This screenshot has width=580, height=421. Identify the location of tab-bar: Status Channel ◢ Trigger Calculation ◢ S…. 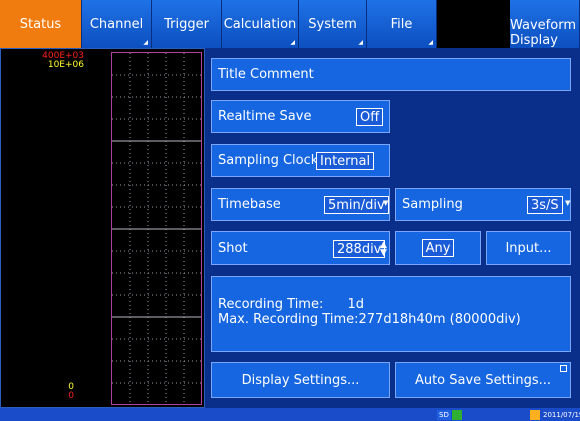
(290, 24).